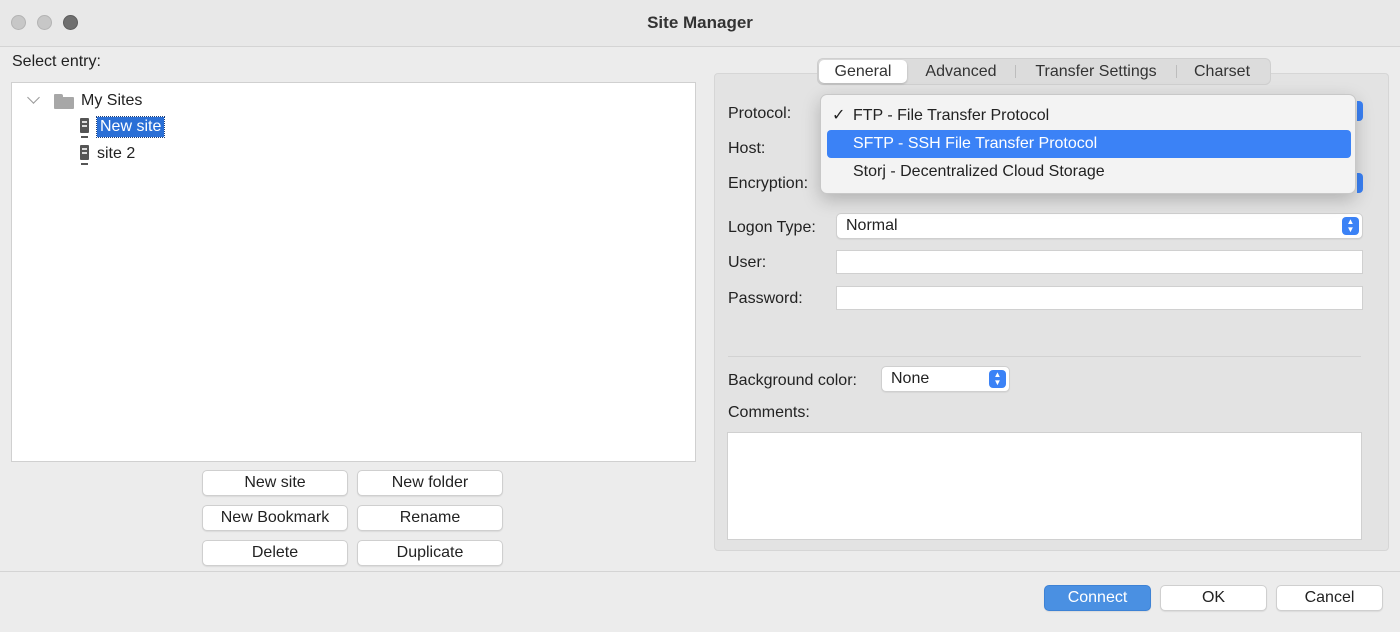  I want to click on cancel-button: Cancel, so click(1329, 598).